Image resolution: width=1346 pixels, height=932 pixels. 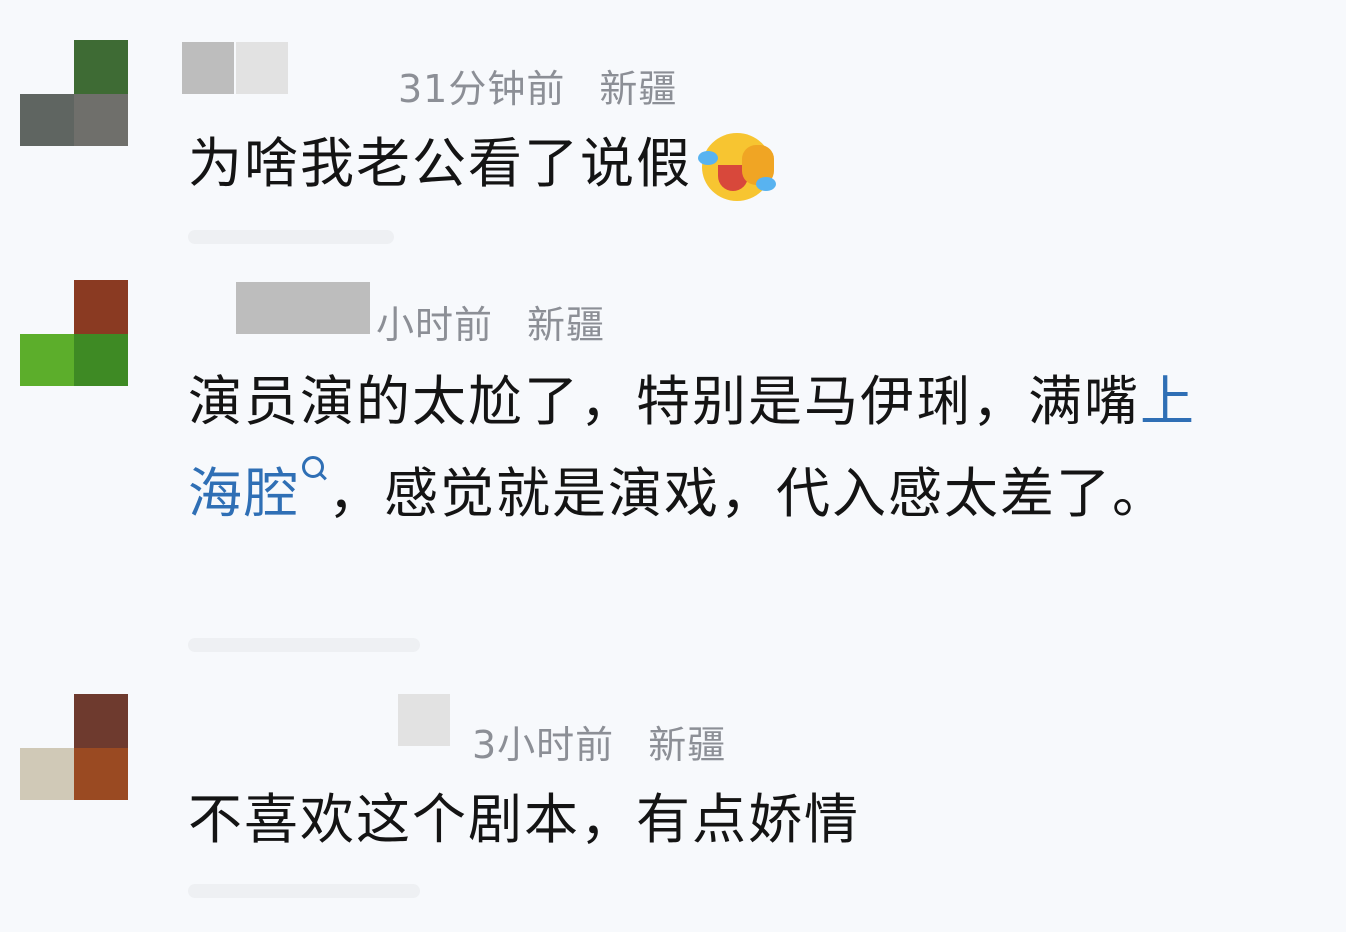 What do you see at coordinates (664, 401) in the screenshot?
I see `comment-body: 演员演的太尬了，特别是马伊琍，满嘴` at bounding box center [664, 401].